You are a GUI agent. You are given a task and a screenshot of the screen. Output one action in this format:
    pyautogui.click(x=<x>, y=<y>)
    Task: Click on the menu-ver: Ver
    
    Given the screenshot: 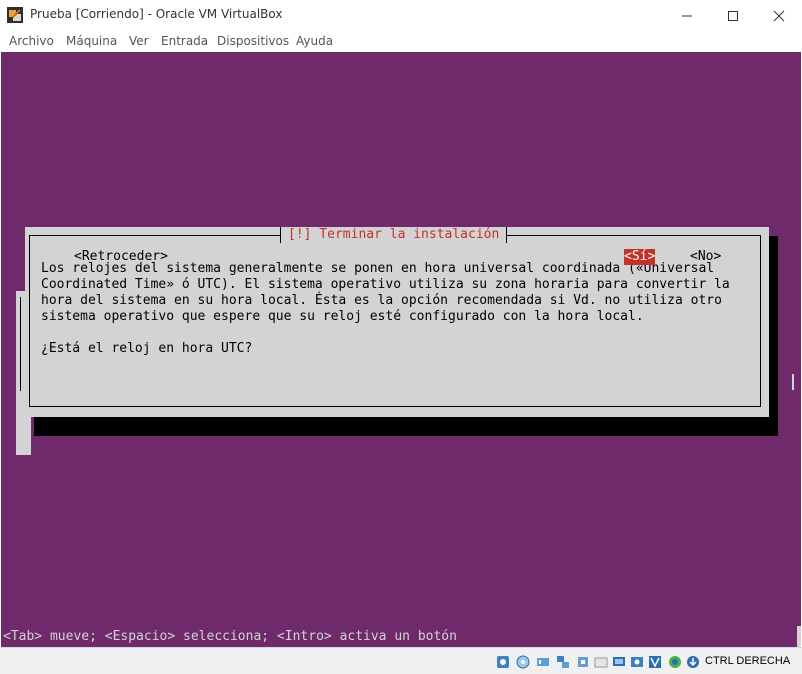 What is the action you would take?
    pyautogui.click(x=139, y=41)
    